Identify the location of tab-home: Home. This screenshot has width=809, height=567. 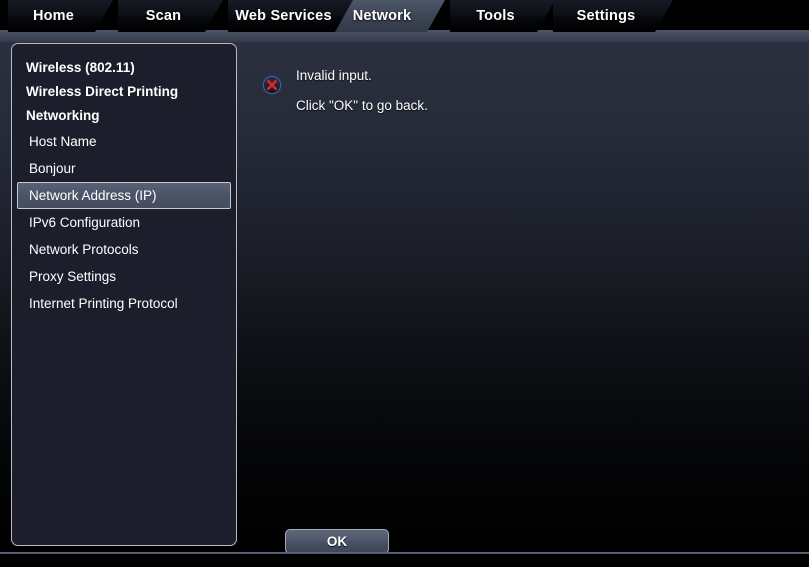
(60, 16).